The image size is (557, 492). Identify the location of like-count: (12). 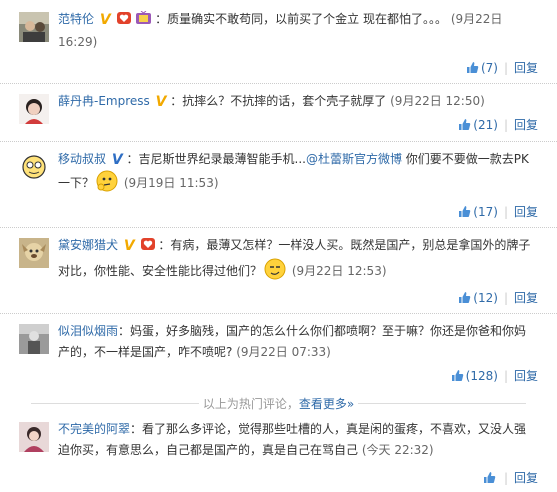
(485, 298).